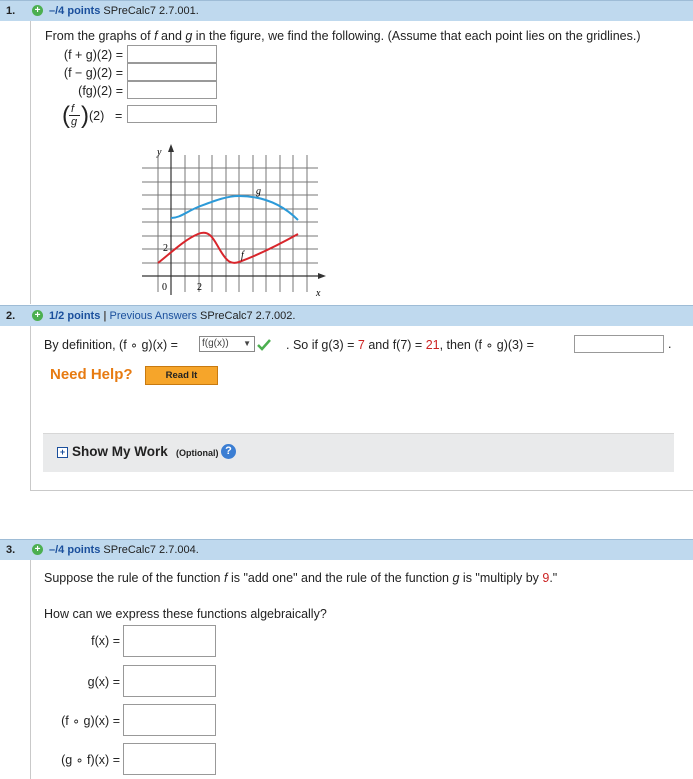 The height and width of the screenshot is (779, 693). I want to click on q1-row3-expr: (fg)(2), so click(95, 91).